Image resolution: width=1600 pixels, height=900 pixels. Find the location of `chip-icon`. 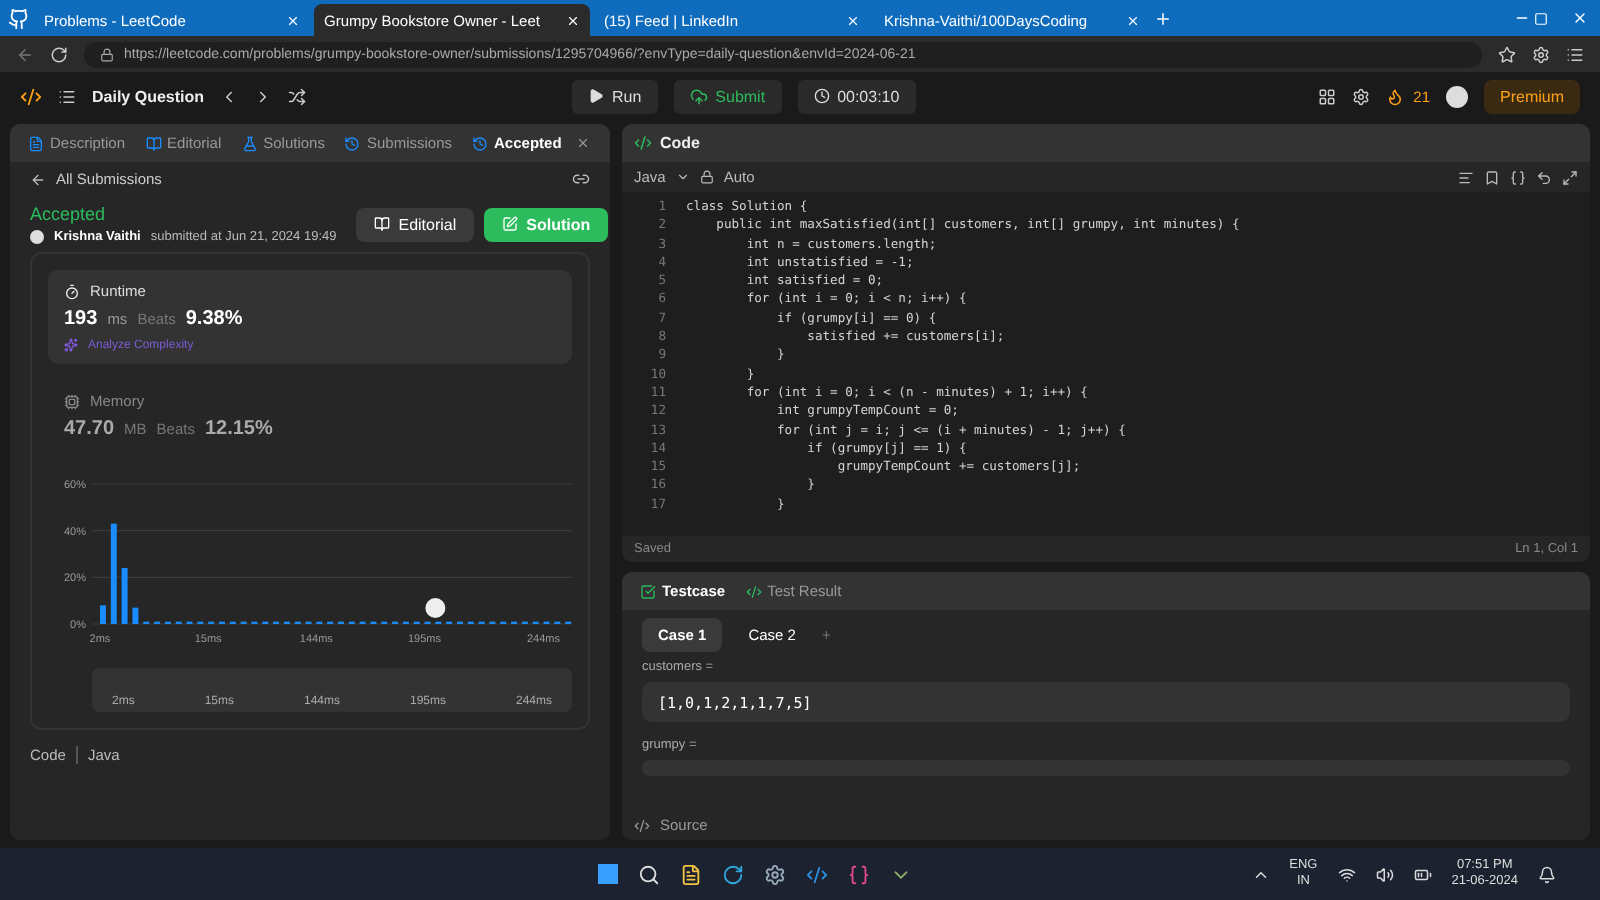

chip-icon is located at coordinates (72, 401).